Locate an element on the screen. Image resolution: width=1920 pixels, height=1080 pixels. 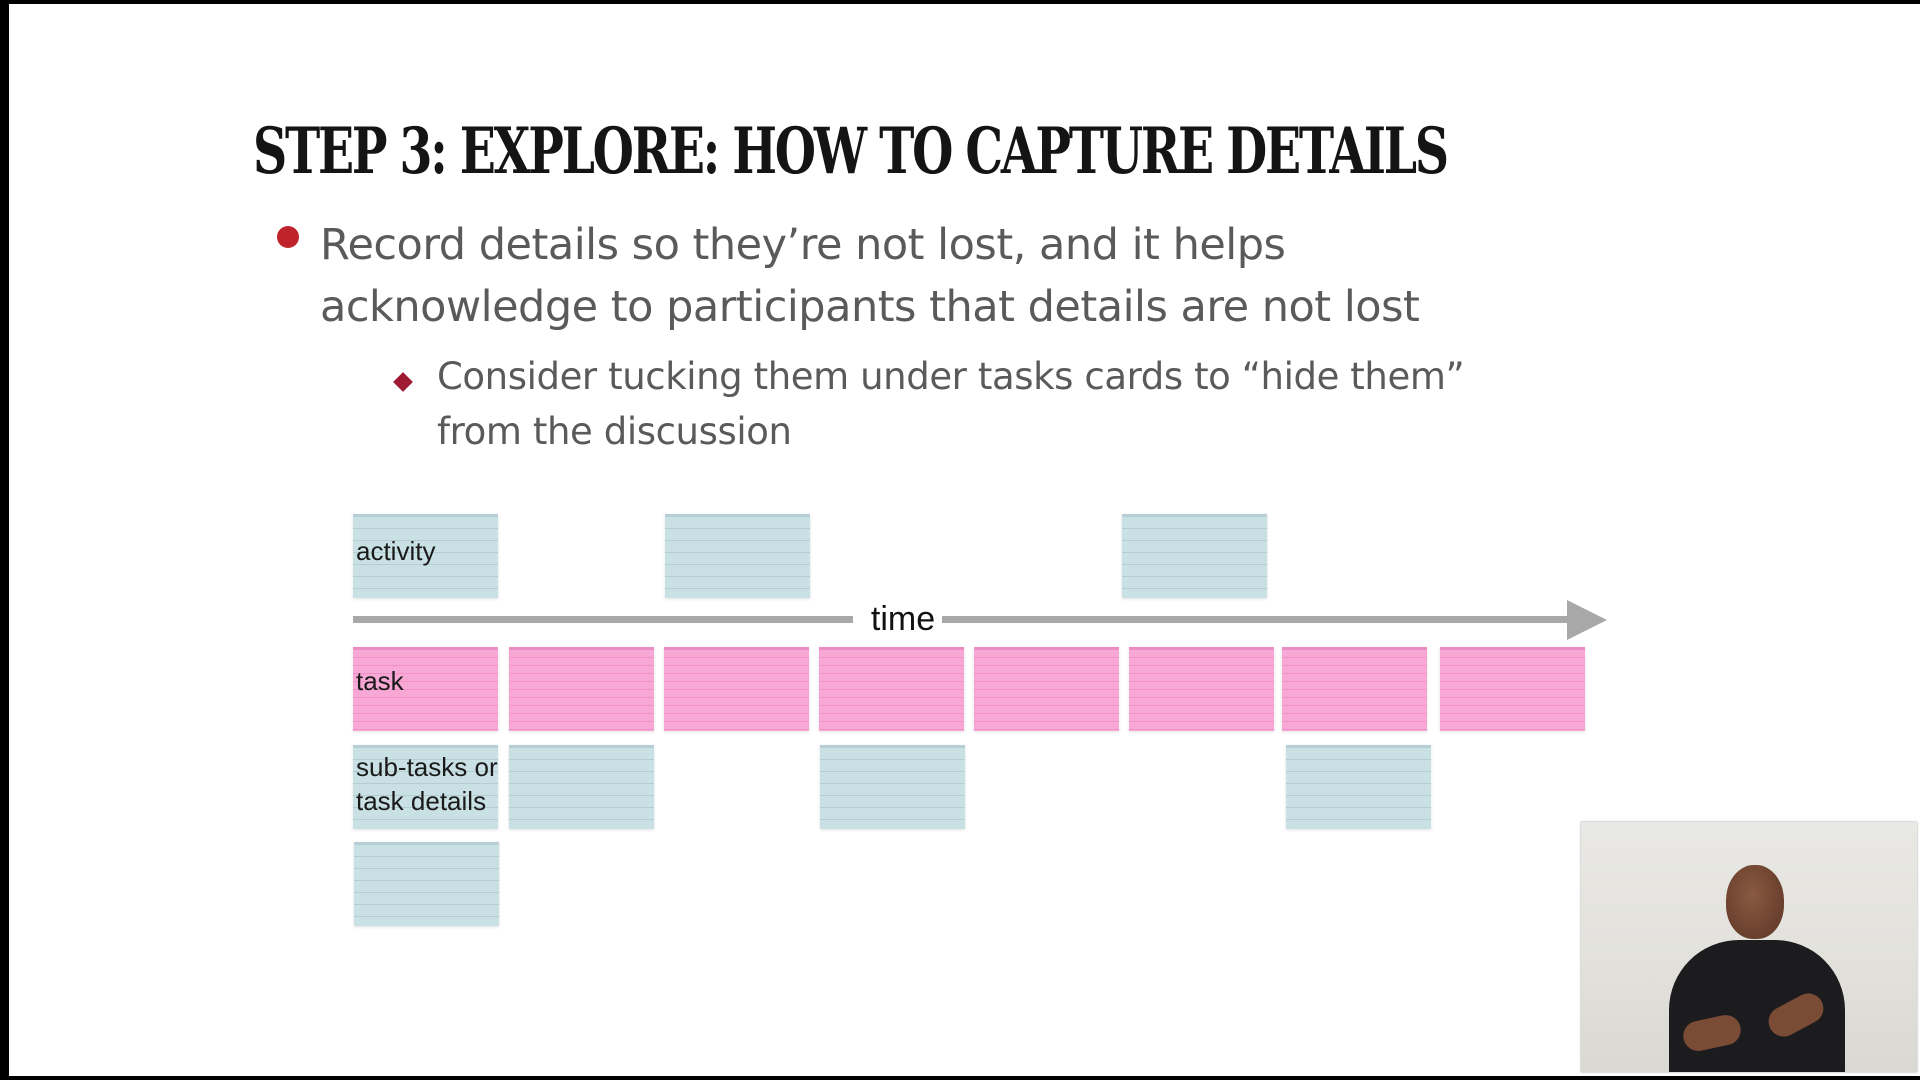
activity-card: activity is located at coordinates (425, 556).